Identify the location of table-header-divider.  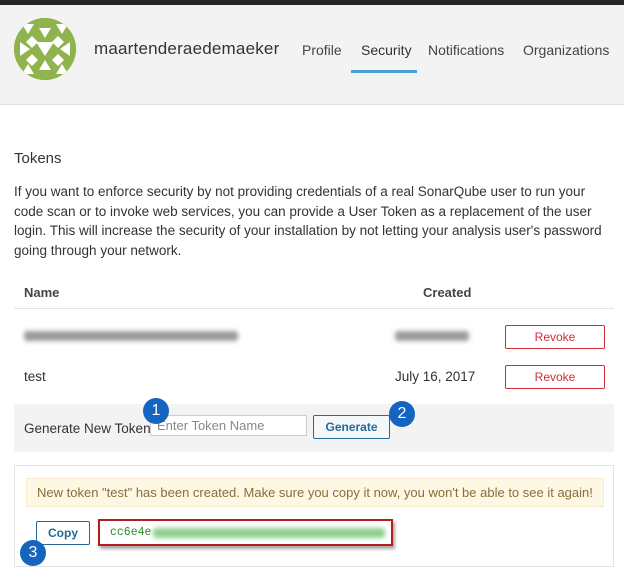
(314, 308).